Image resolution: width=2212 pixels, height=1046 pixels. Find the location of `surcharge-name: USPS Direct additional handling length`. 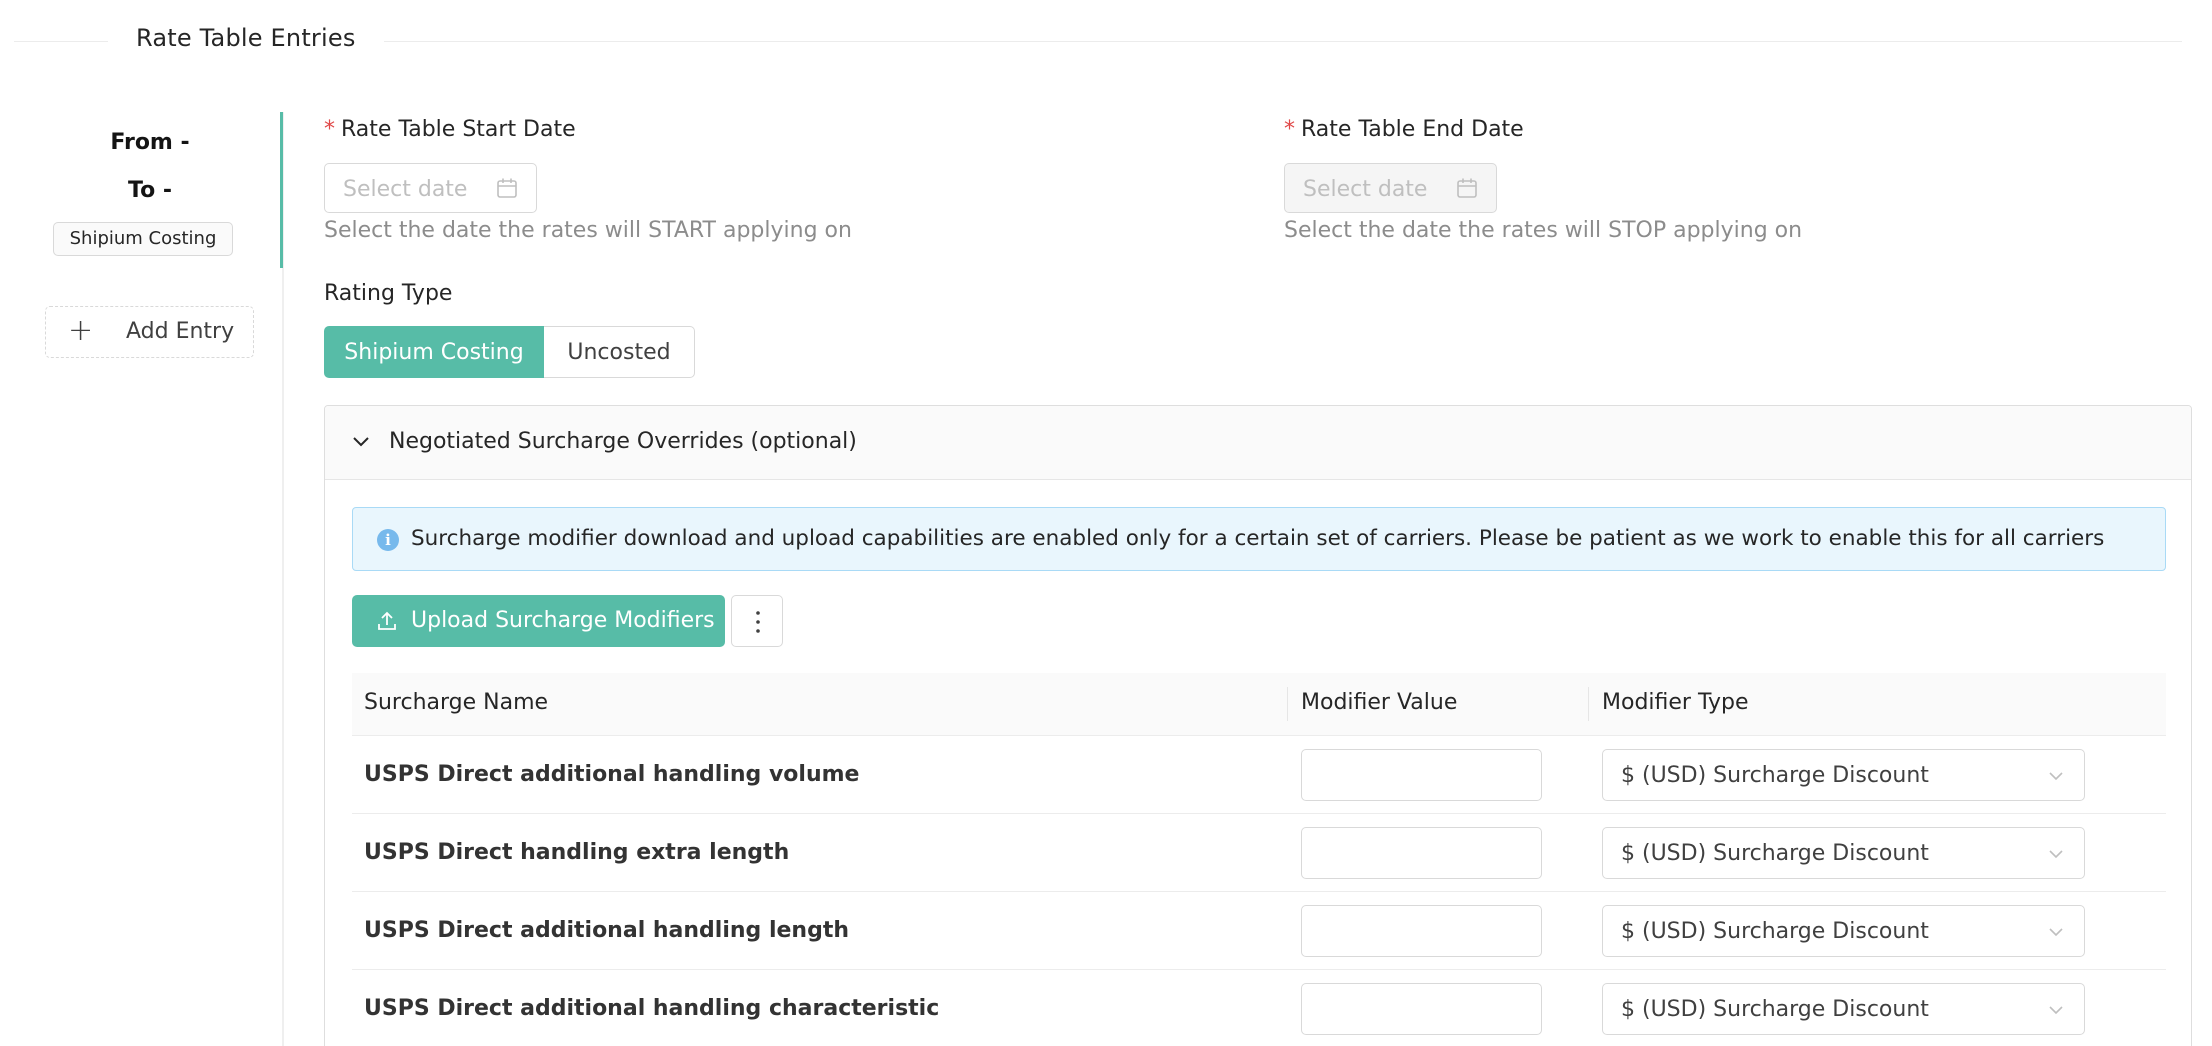

surcharge-name: USPS Direct additional handling length is located at coordinates (607, 930).